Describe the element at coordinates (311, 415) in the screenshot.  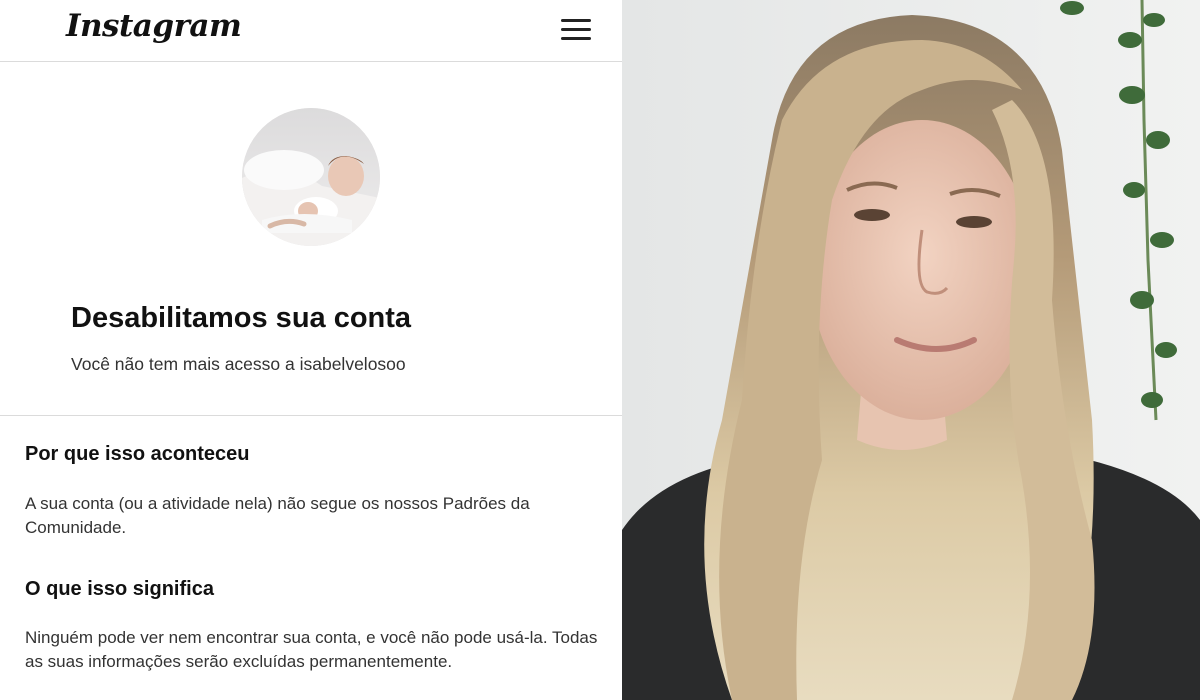
I see `section-divider` at that location.